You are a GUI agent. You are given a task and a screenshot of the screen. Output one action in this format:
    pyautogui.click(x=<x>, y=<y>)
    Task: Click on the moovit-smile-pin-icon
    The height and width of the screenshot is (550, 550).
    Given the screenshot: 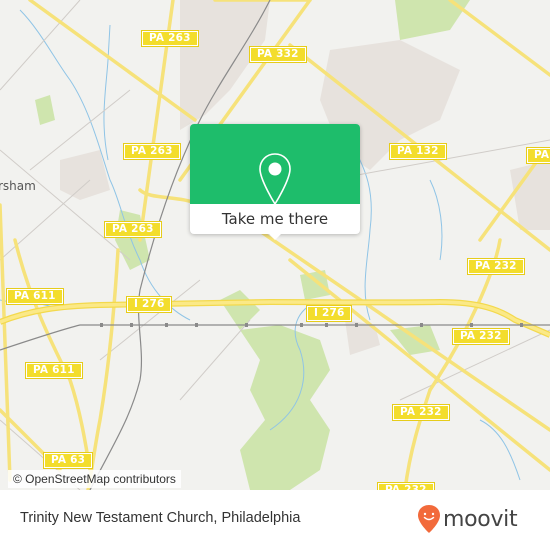 What is the action you would take?
    pyautogui.click(x=429, y=519)
    